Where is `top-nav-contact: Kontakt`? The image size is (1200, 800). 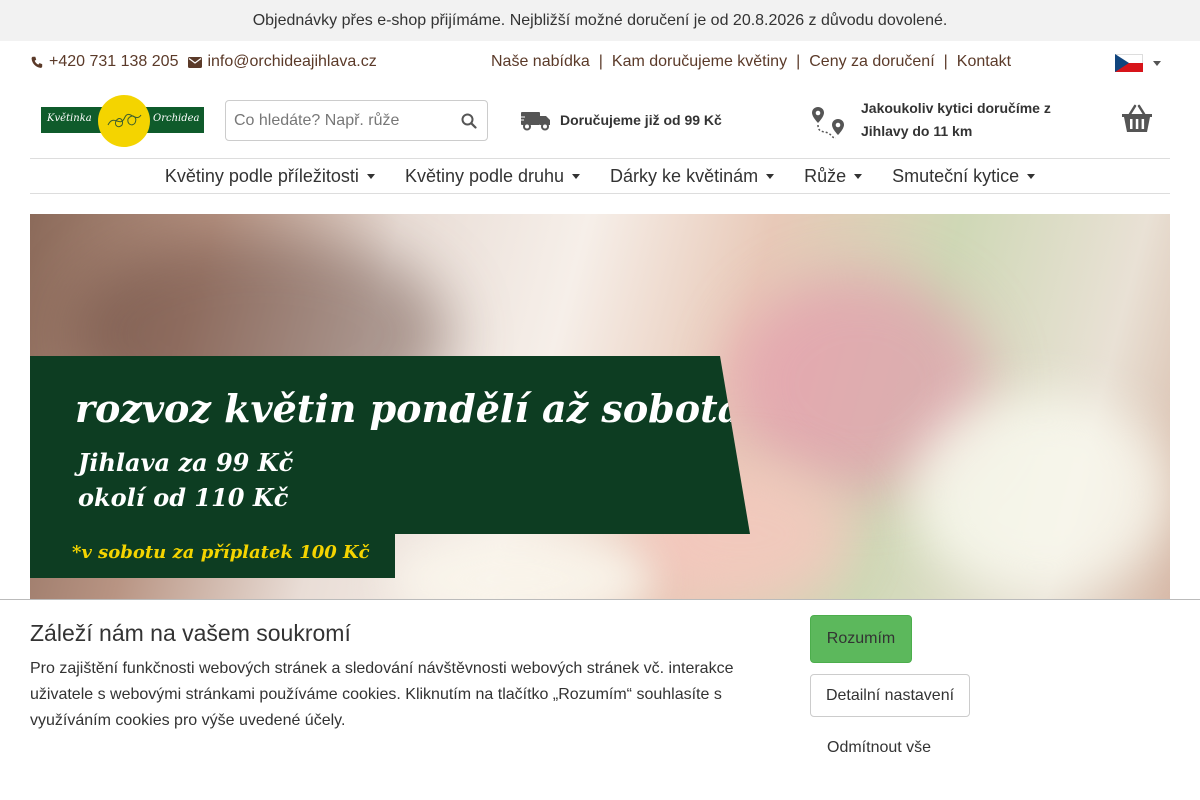
top-nav-contact: Kontakt is located at coordinates (984, 62).